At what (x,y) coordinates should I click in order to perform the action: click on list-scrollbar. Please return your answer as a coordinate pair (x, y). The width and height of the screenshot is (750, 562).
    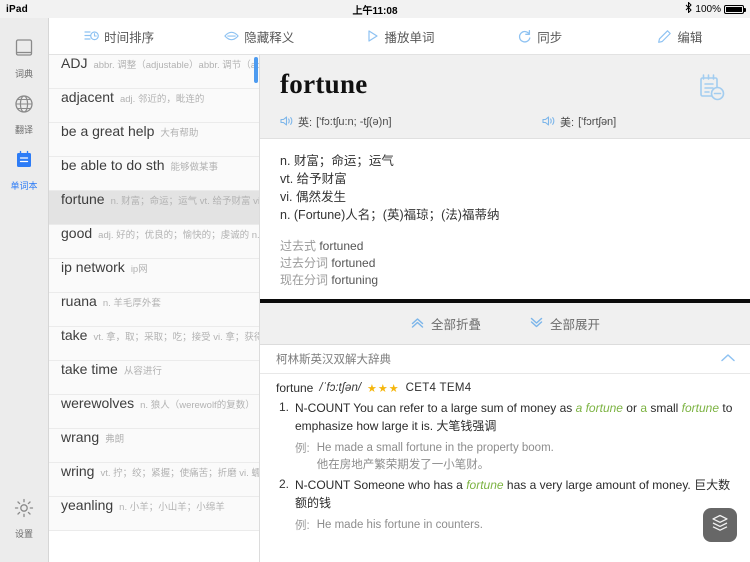
    Looking at the image, I should click on (256, 70).